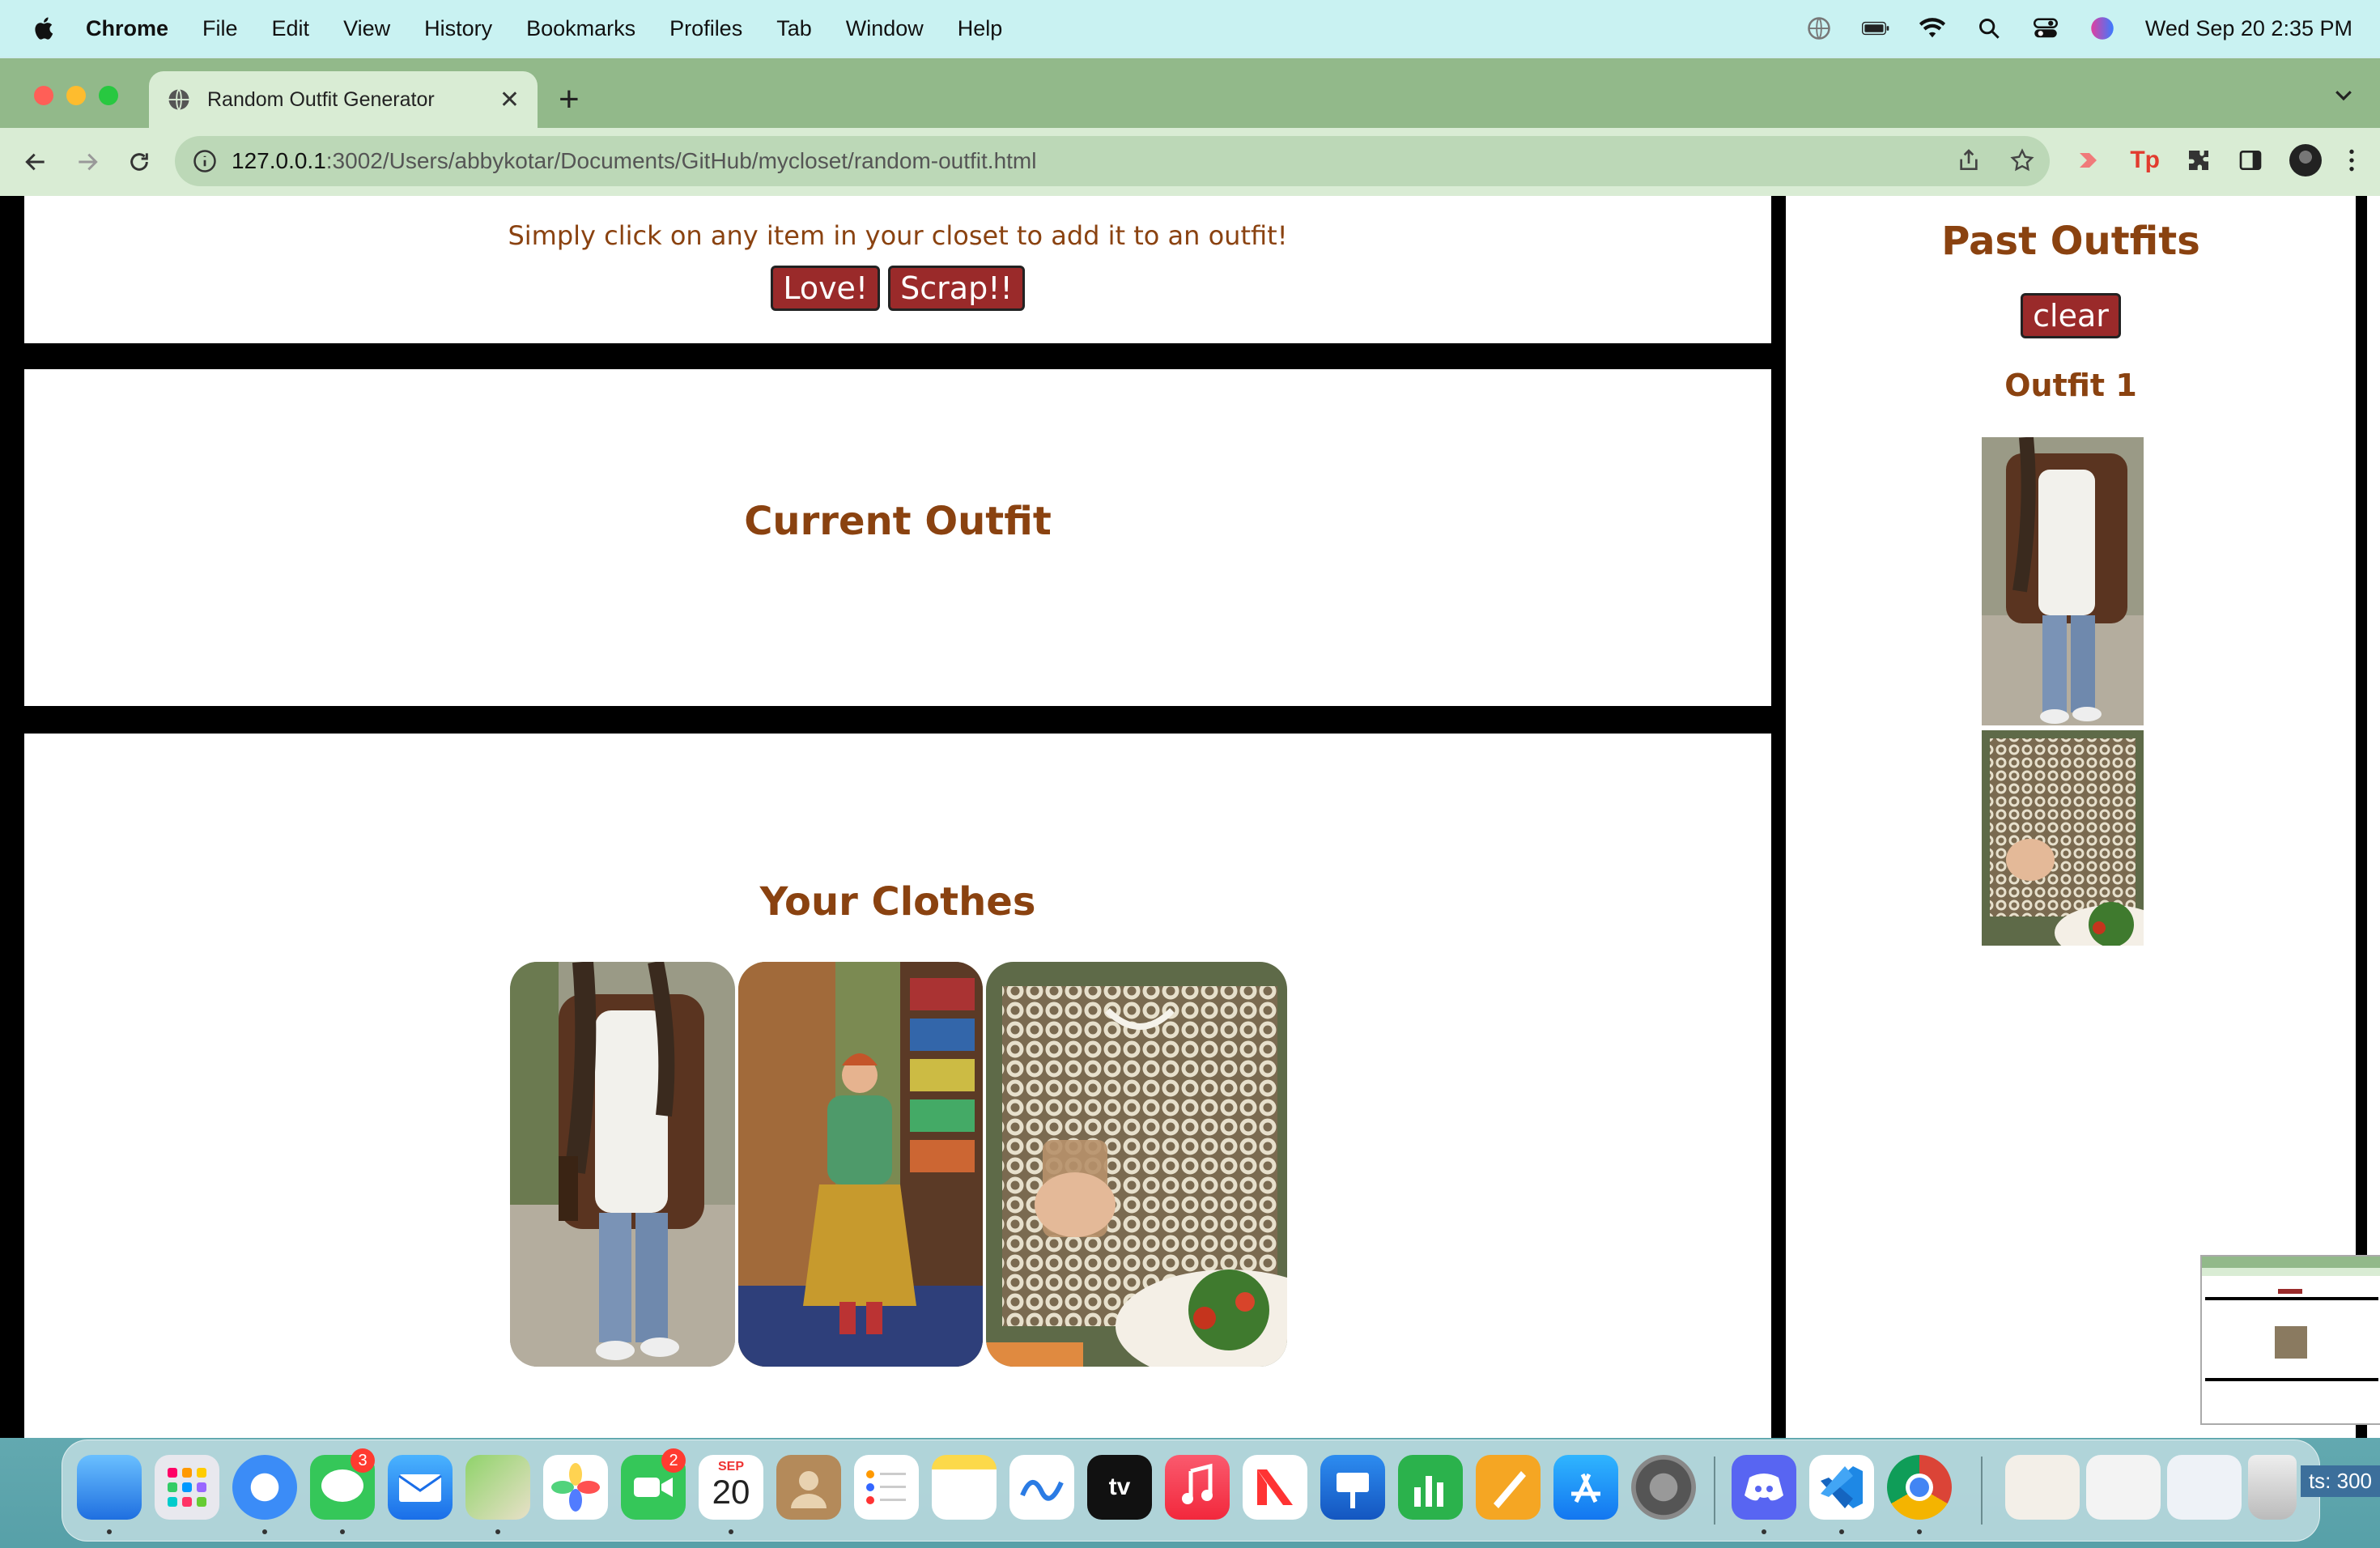 Image resolution: width=2380 pixels, height=1548 pixels. I want to click on page-border, so click(2362, 817).